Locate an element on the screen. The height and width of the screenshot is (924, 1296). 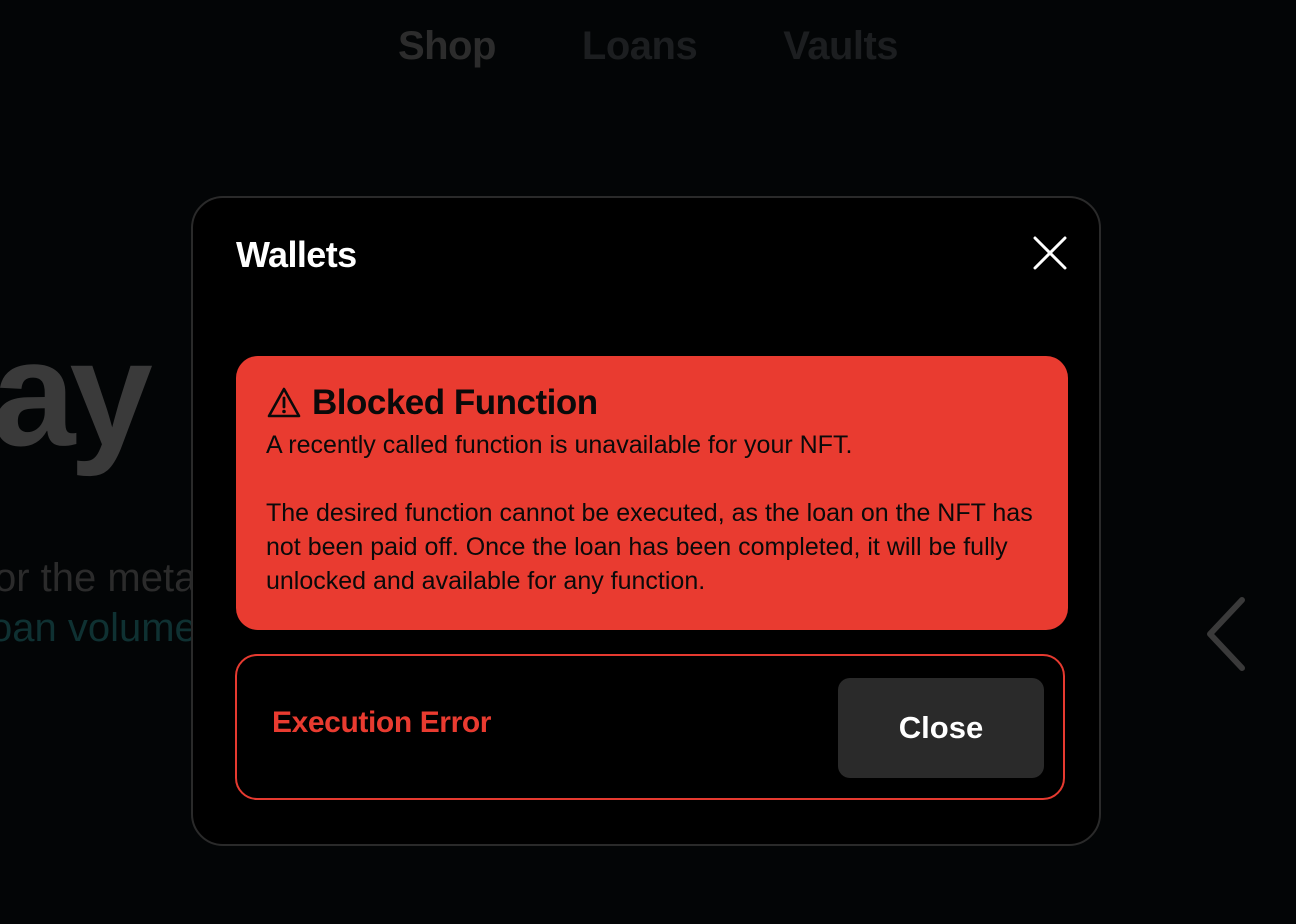
nav-shop: Shop is located at coordinates (447, 46).